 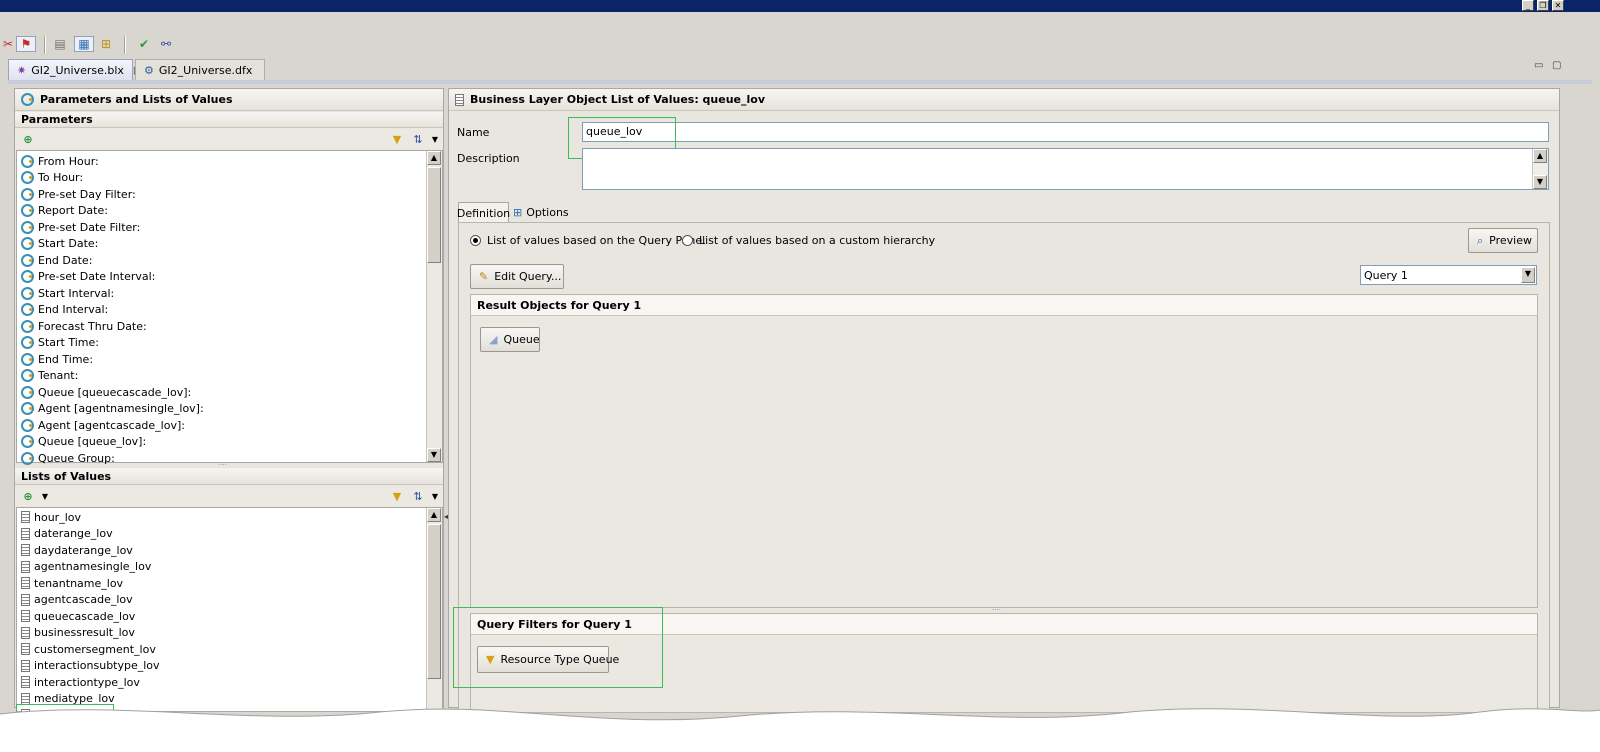 I want to click on lov-scrollbar: ▲, so click(x=434, y=609).